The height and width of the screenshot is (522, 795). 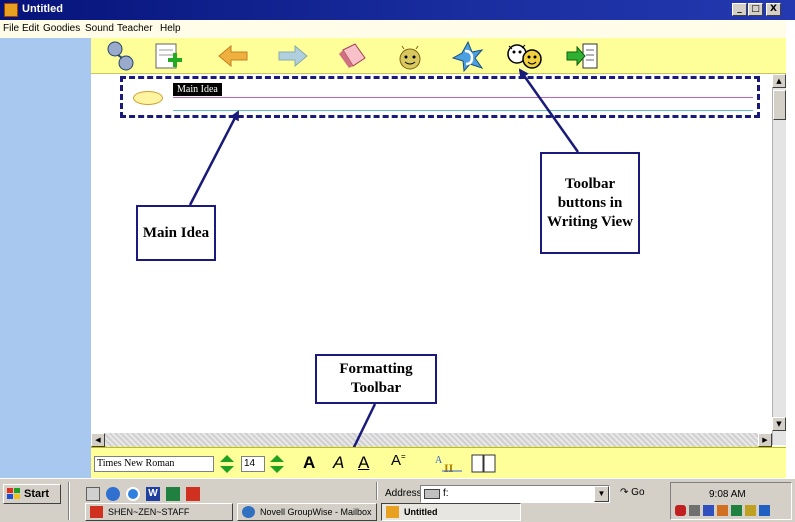 What do you see at coordinates (214, 158) in the screenshot?
I see `arrow-main-idea` at bounding box center [214, 158].